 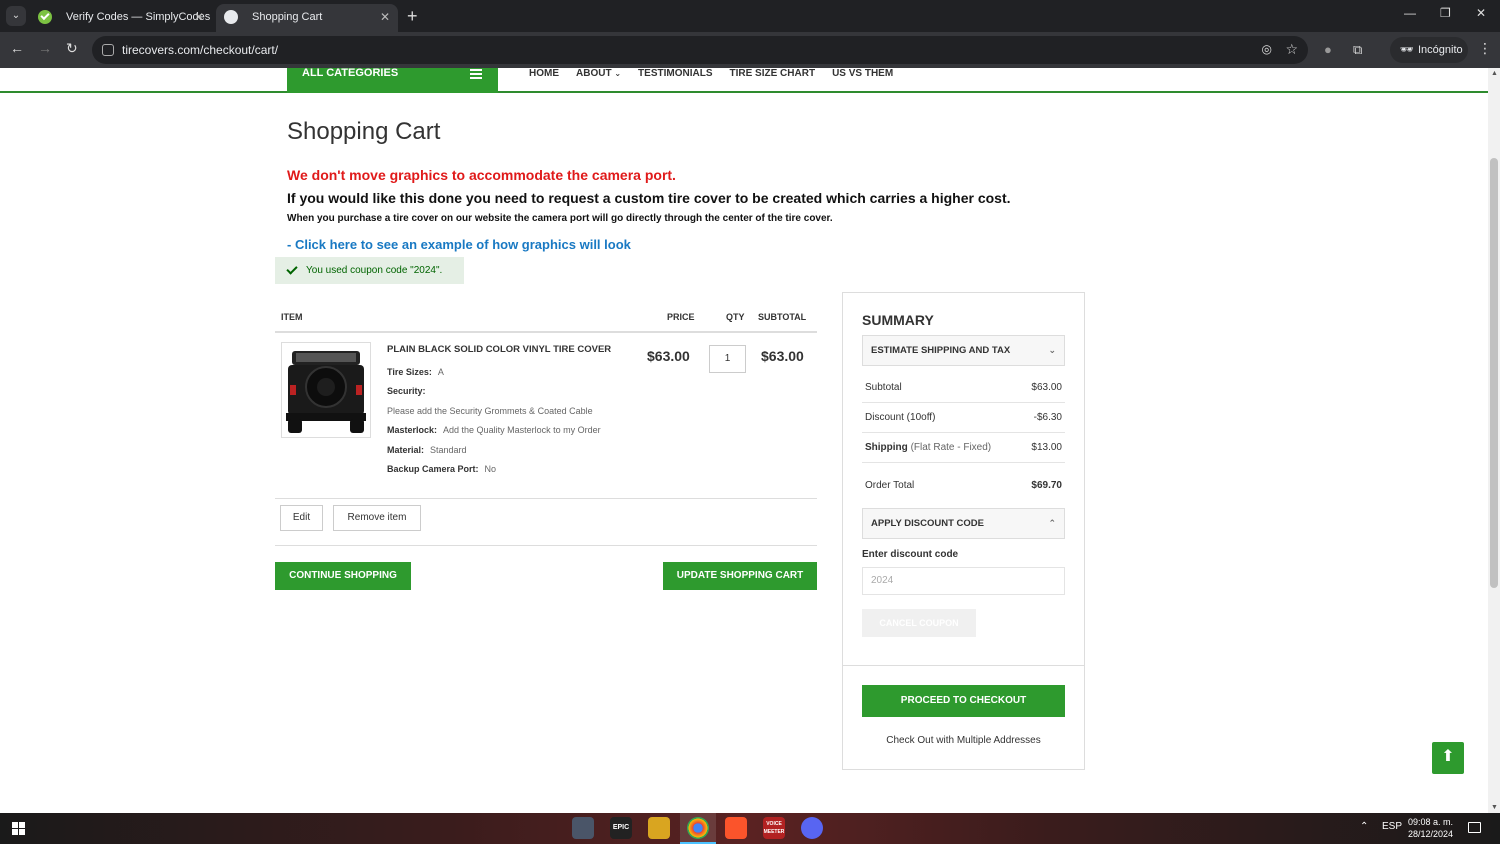 I want to click on incognito-label: Incógnito, so click(x=1440, y=50).